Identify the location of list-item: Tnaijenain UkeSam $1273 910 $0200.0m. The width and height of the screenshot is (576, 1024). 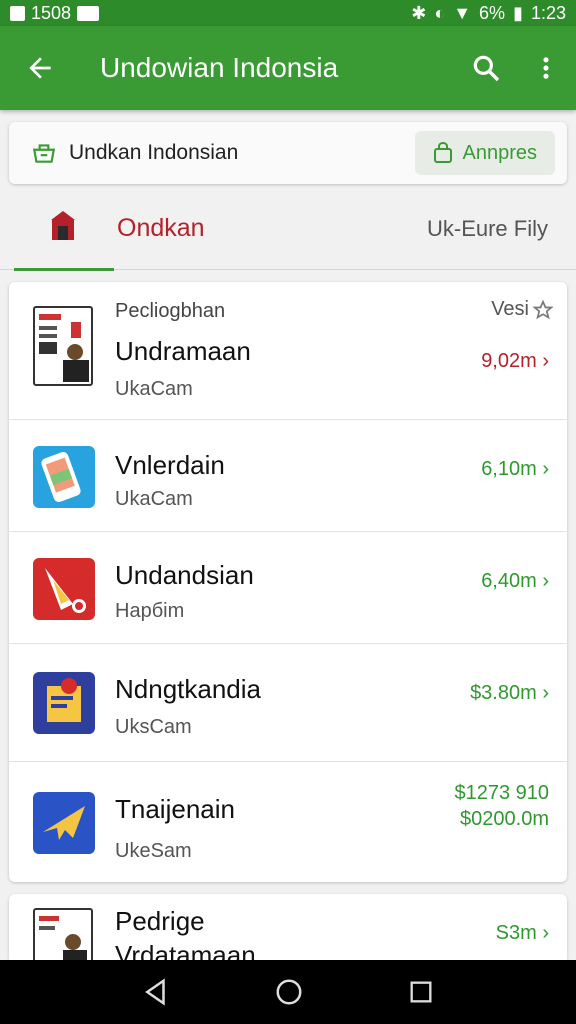
(288, 822).